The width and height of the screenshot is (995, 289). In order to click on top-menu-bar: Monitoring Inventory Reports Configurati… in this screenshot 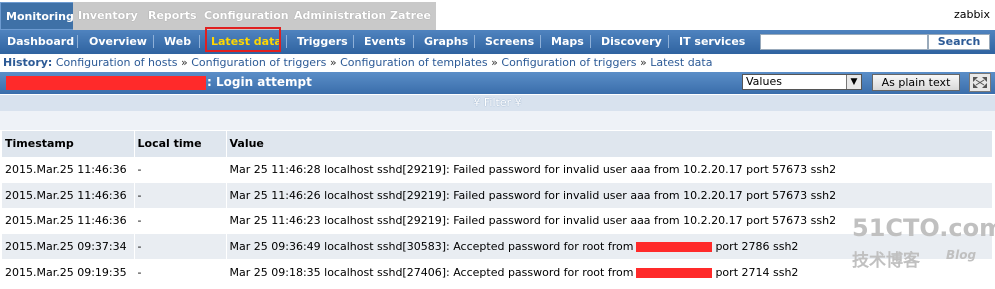, I will do `click(497, 15)`.